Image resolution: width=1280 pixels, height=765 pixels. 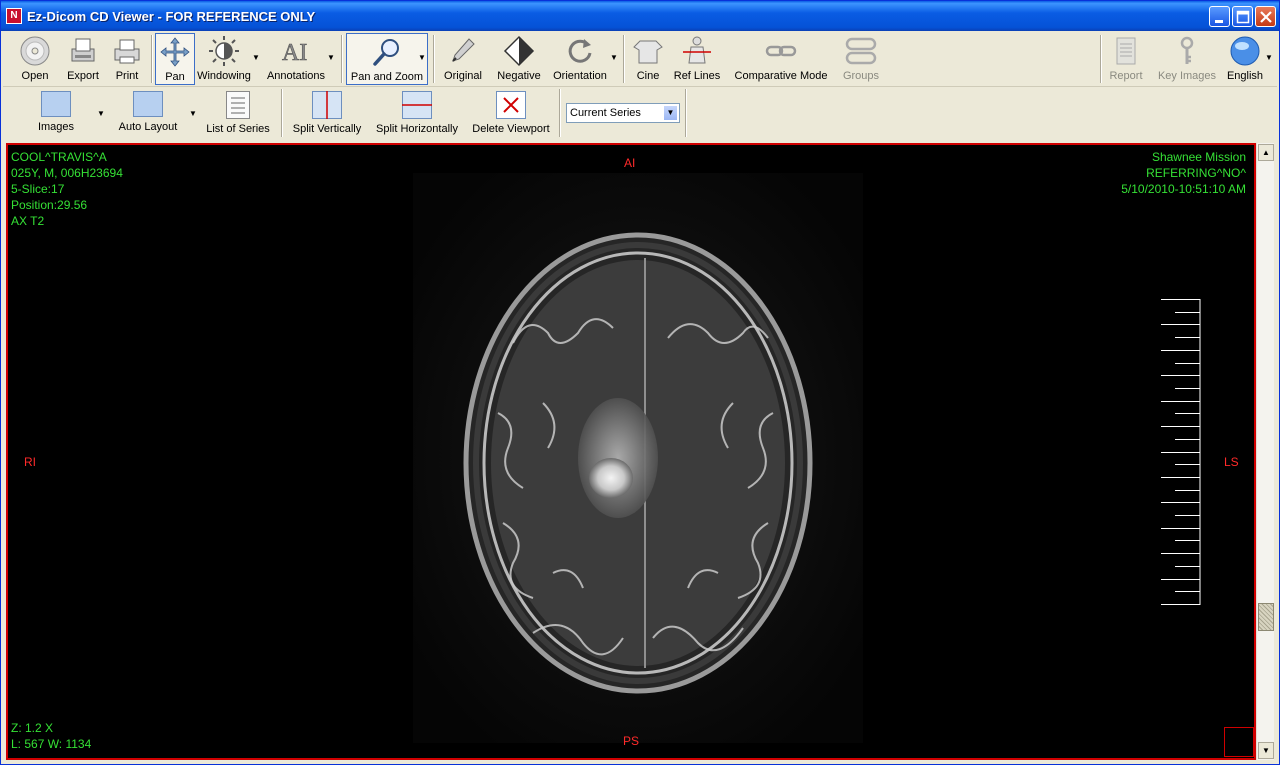 I want to click on pan-and-zoom-label: Pan and Zoom, so click(x=387, y=77).